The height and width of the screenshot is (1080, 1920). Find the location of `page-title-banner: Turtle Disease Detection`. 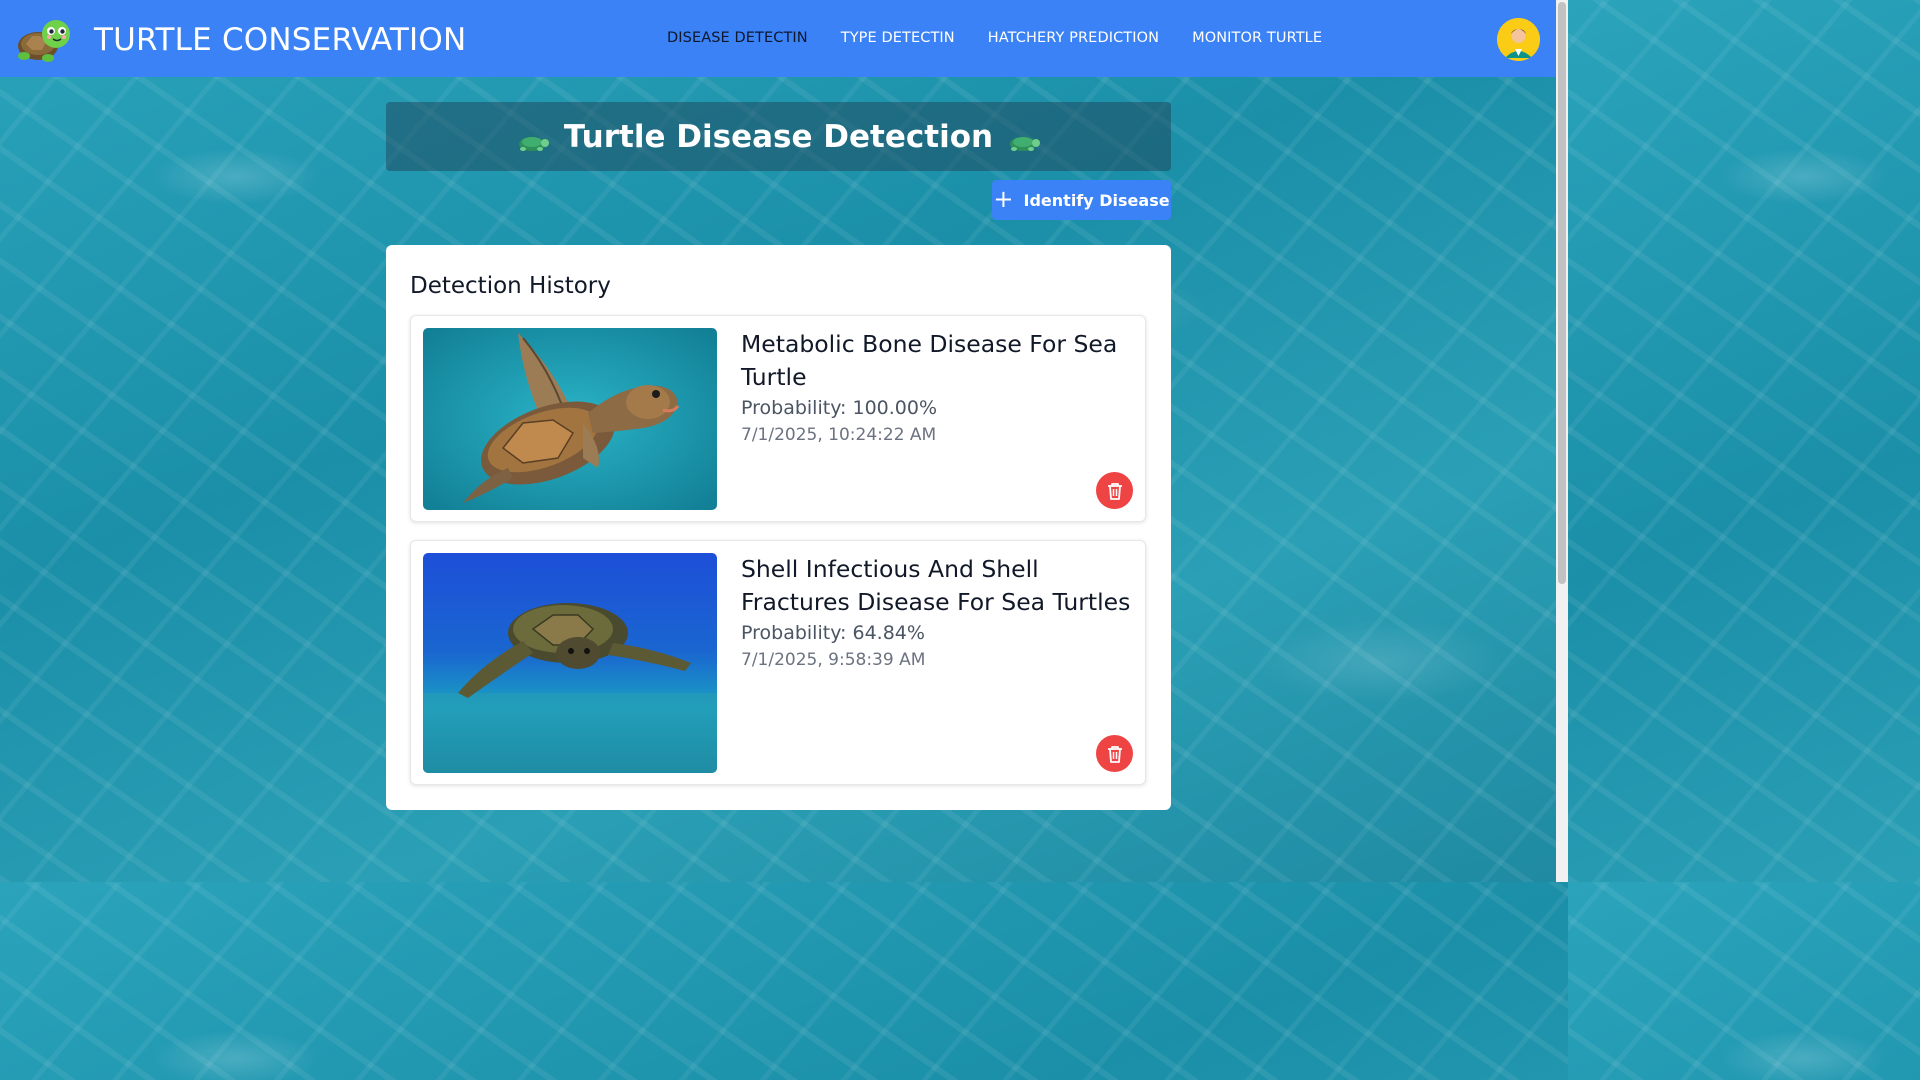

page-title-banner: Turtle Disease Detection is located at coordinates (778, 136).